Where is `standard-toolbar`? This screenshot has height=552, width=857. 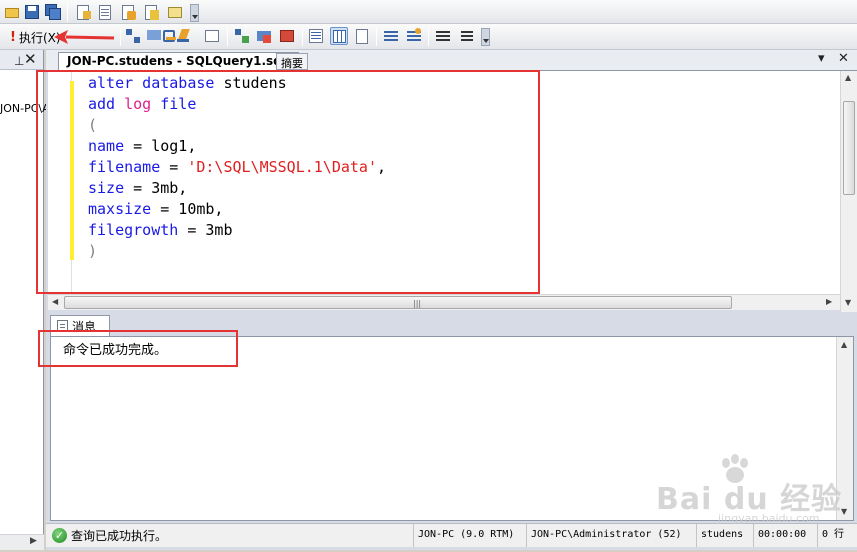 standard-toolbar is located at coordinates (428, 12).